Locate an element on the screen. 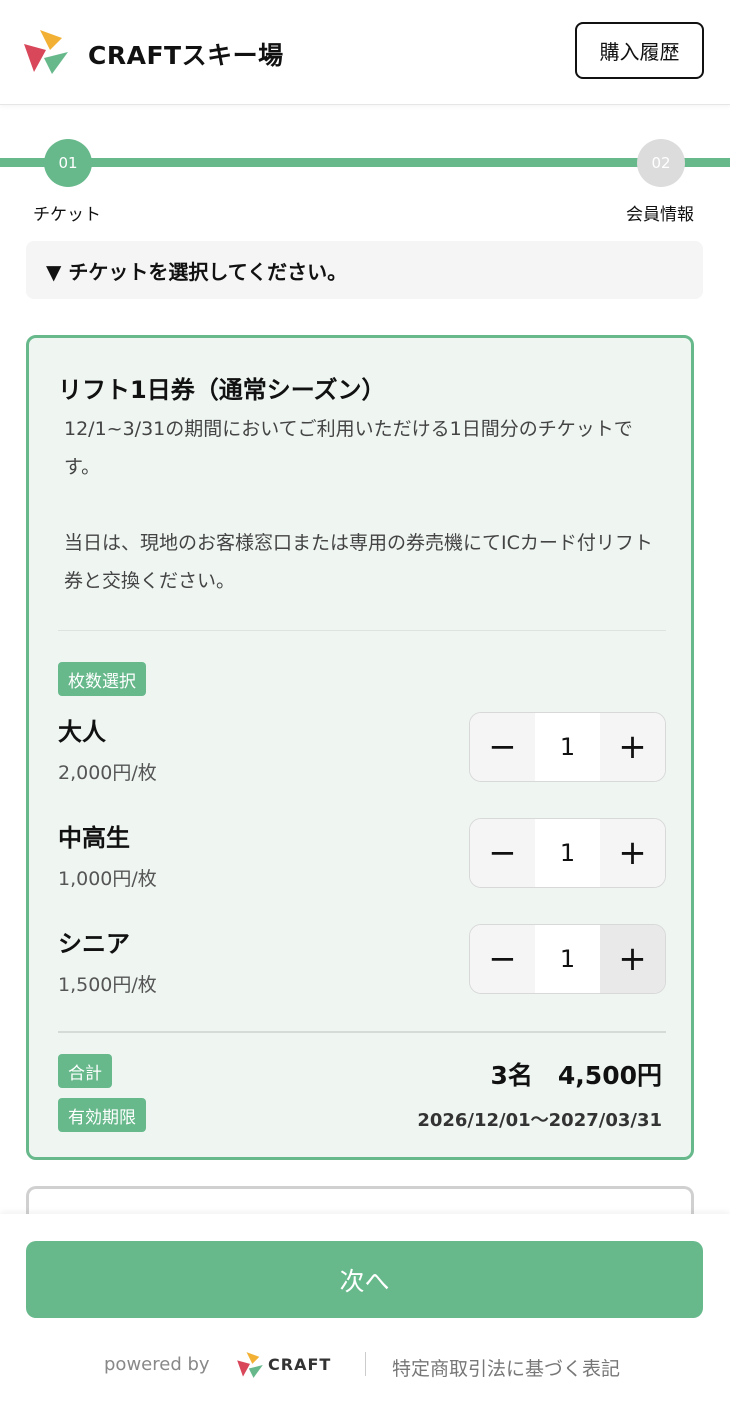 This screenshot has width=730, height=1406. step-1-indicator: 01 is located at coordinates (68, 163).